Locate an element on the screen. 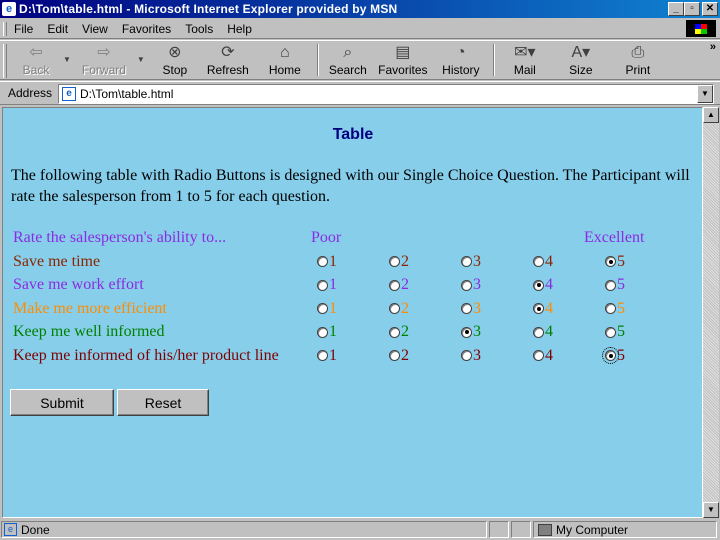 The image size is (720, 540). rating-value: 2 is located at coordinates (405, 355).